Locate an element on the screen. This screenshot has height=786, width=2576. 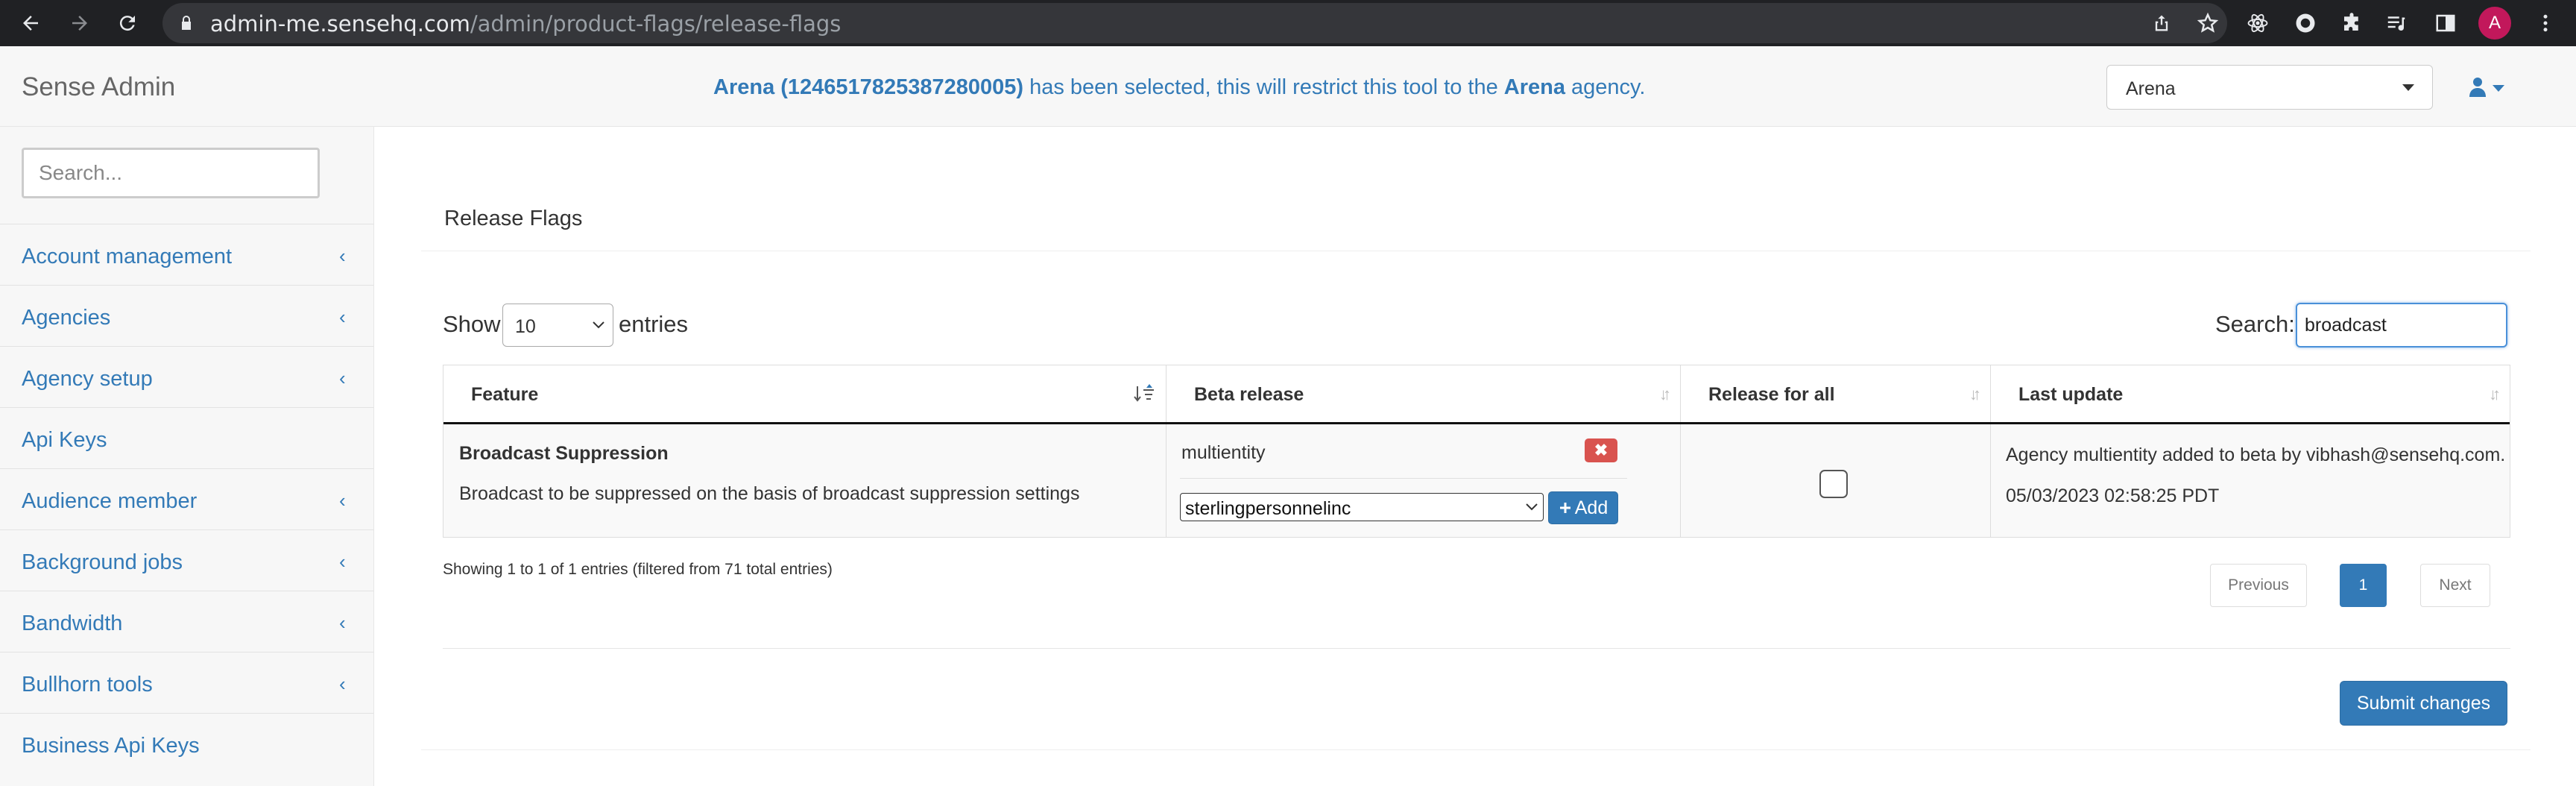
menu-dots-icon is located at coordinates (2545, 23).